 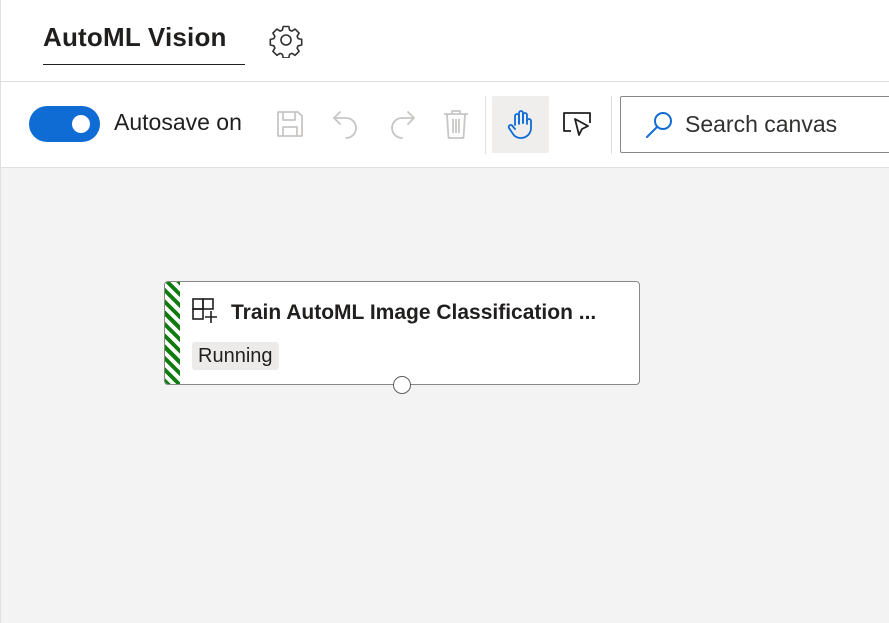 I want to click on select-pointer-icon, so click(x=577, y=124).